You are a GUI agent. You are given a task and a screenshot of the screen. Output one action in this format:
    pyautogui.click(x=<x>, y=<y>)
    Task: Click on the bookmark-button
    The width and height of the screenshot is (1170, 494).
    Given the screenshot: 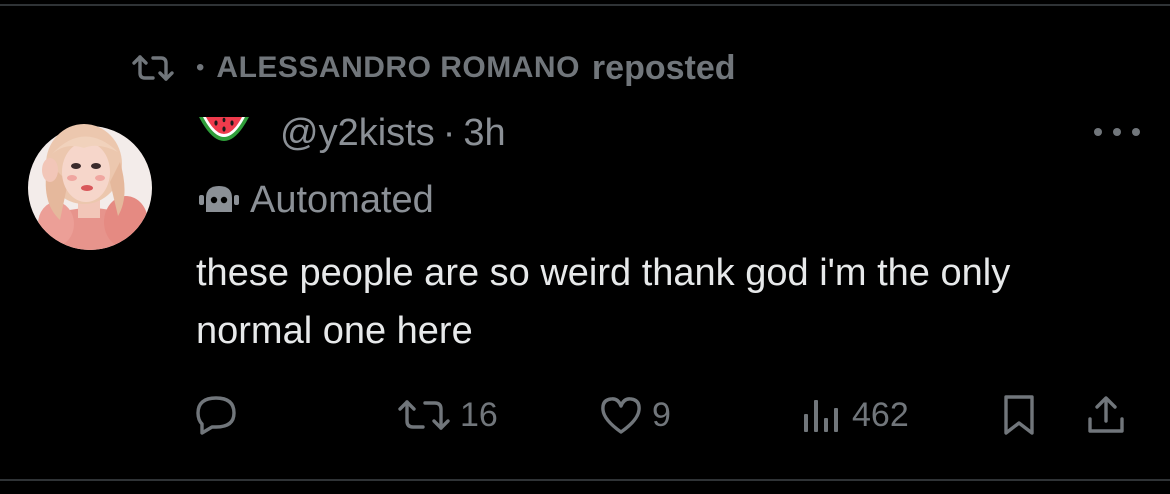 What is the action you would take?
    pyautogui.click(x=1019, y=415)
    